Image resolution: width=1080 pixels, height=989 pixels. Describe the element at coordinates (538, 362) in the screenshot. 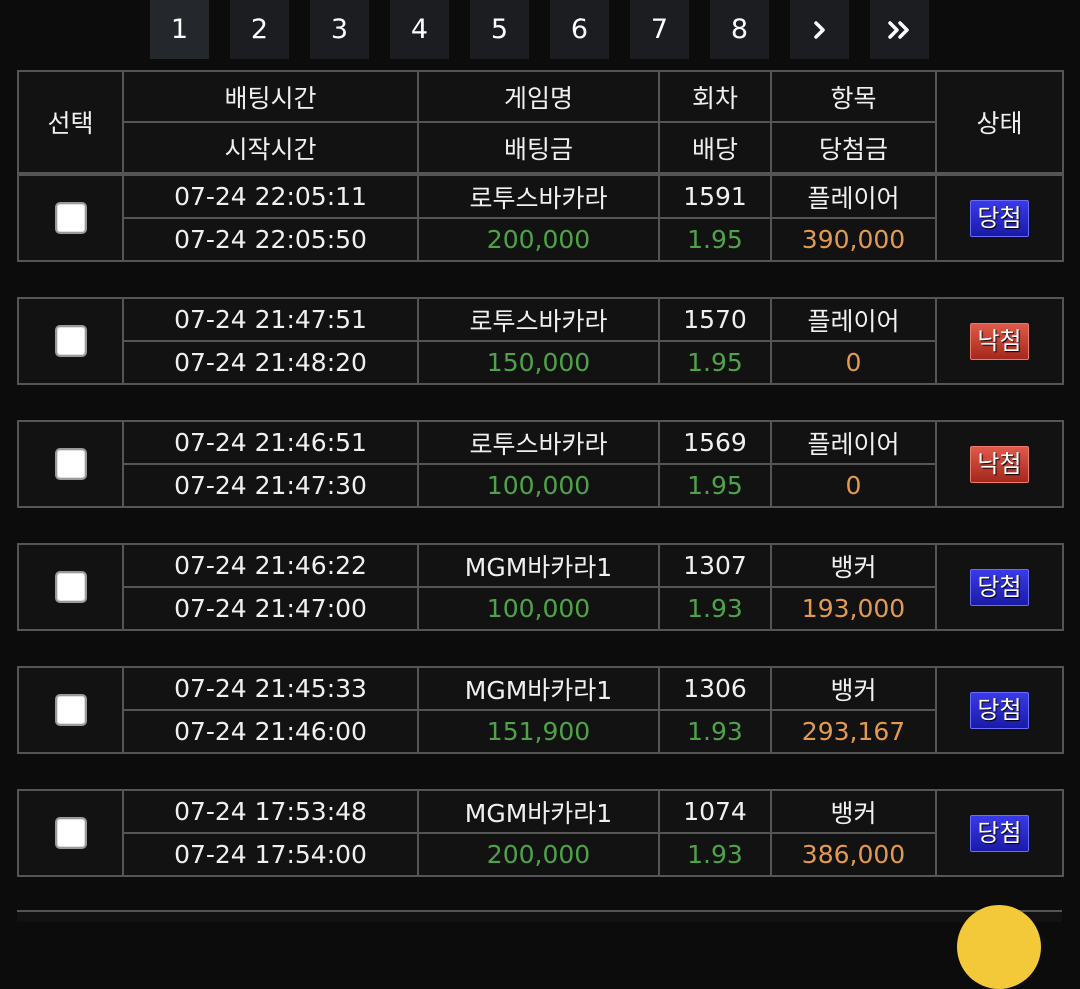

I see `bet-amount: 150,000` at that location.